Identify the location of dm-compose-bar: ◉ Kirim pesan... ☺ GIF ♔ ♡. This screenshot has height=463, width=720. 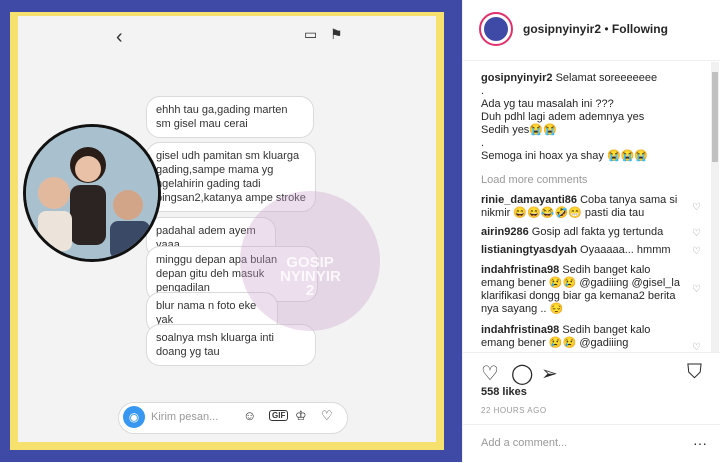
(233, 418).